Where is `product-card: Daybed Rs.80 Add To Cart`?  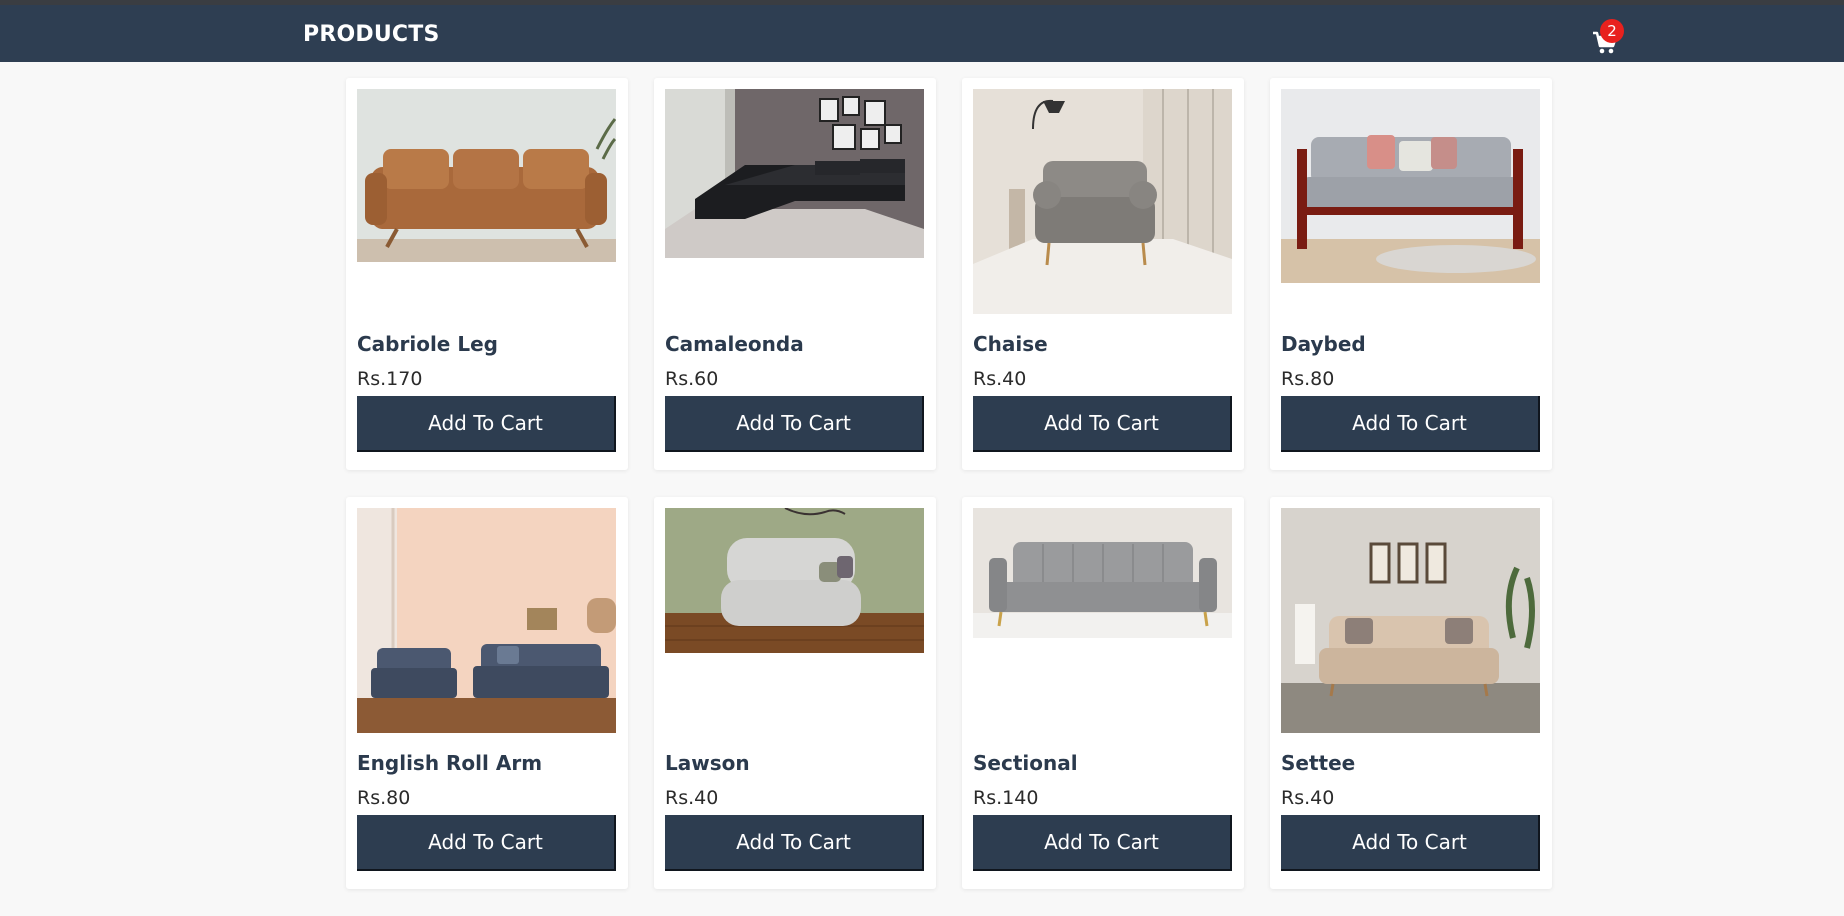 product-card: Daybed Rs.80 Add To Cart is located at coordinates (1411, 274).